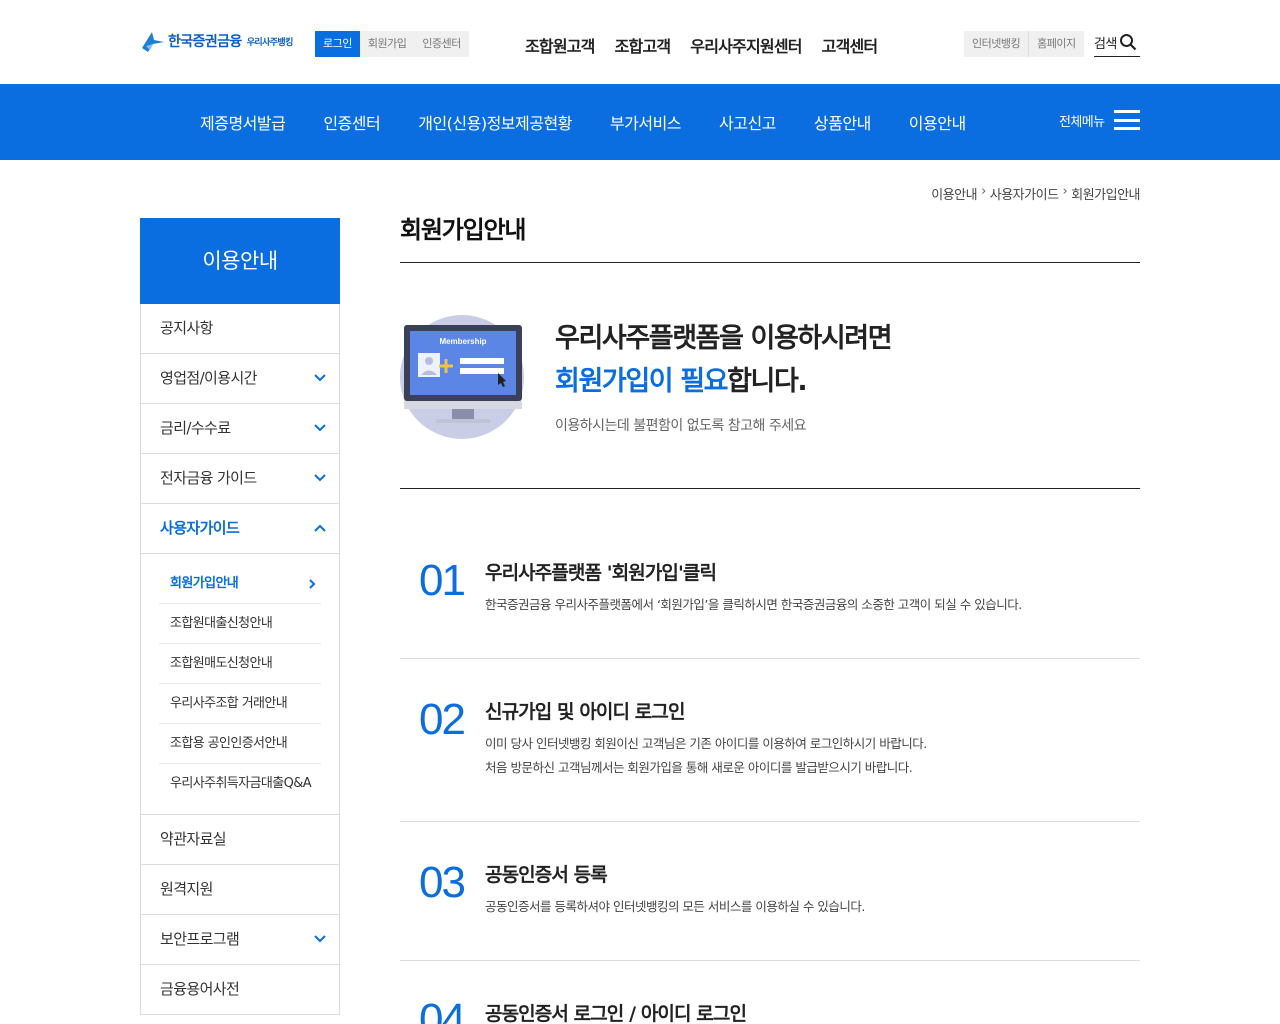 The width and height of the screenshot is (1280, 1024). What do you see at coordinates (1128, 42) in the screenshot?
I see `search-icon` at bounding box center [1128, 42].